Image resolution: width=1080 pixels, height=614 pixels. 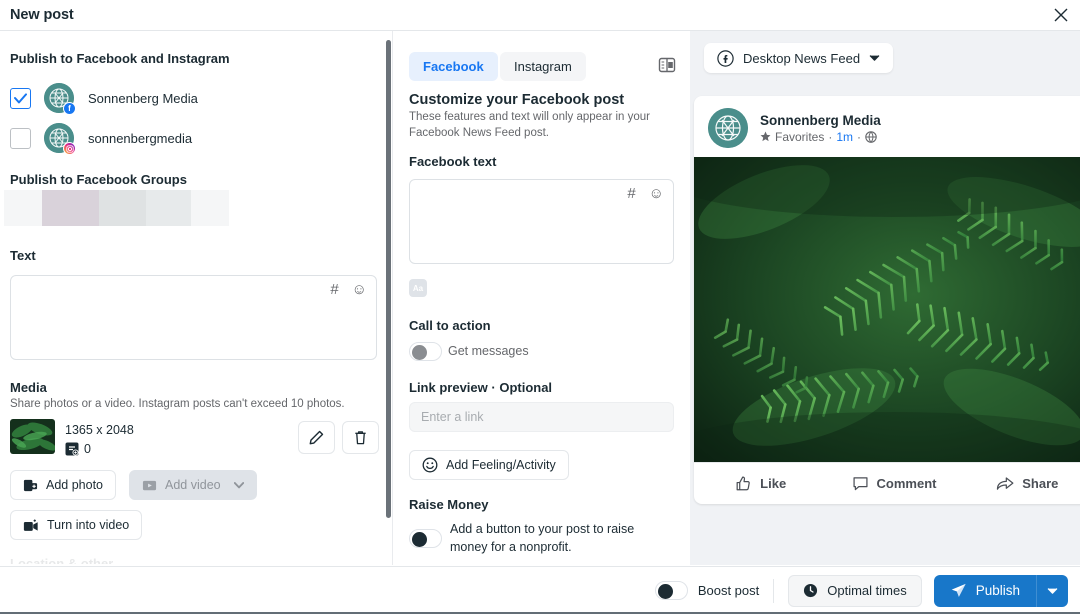 I want to click on optimal-times-button: Optimal times, so click(x=855, y=590).